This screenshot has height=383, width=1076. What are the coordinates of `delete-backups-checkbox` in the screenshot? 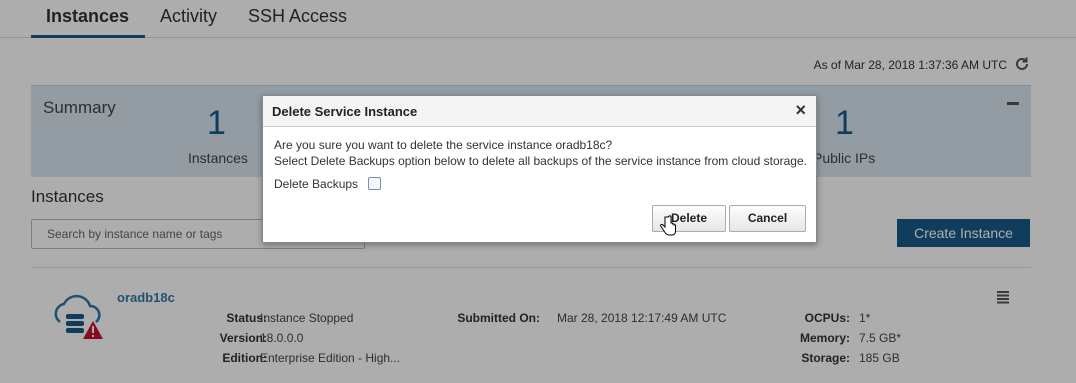 It's located at (374, 183).